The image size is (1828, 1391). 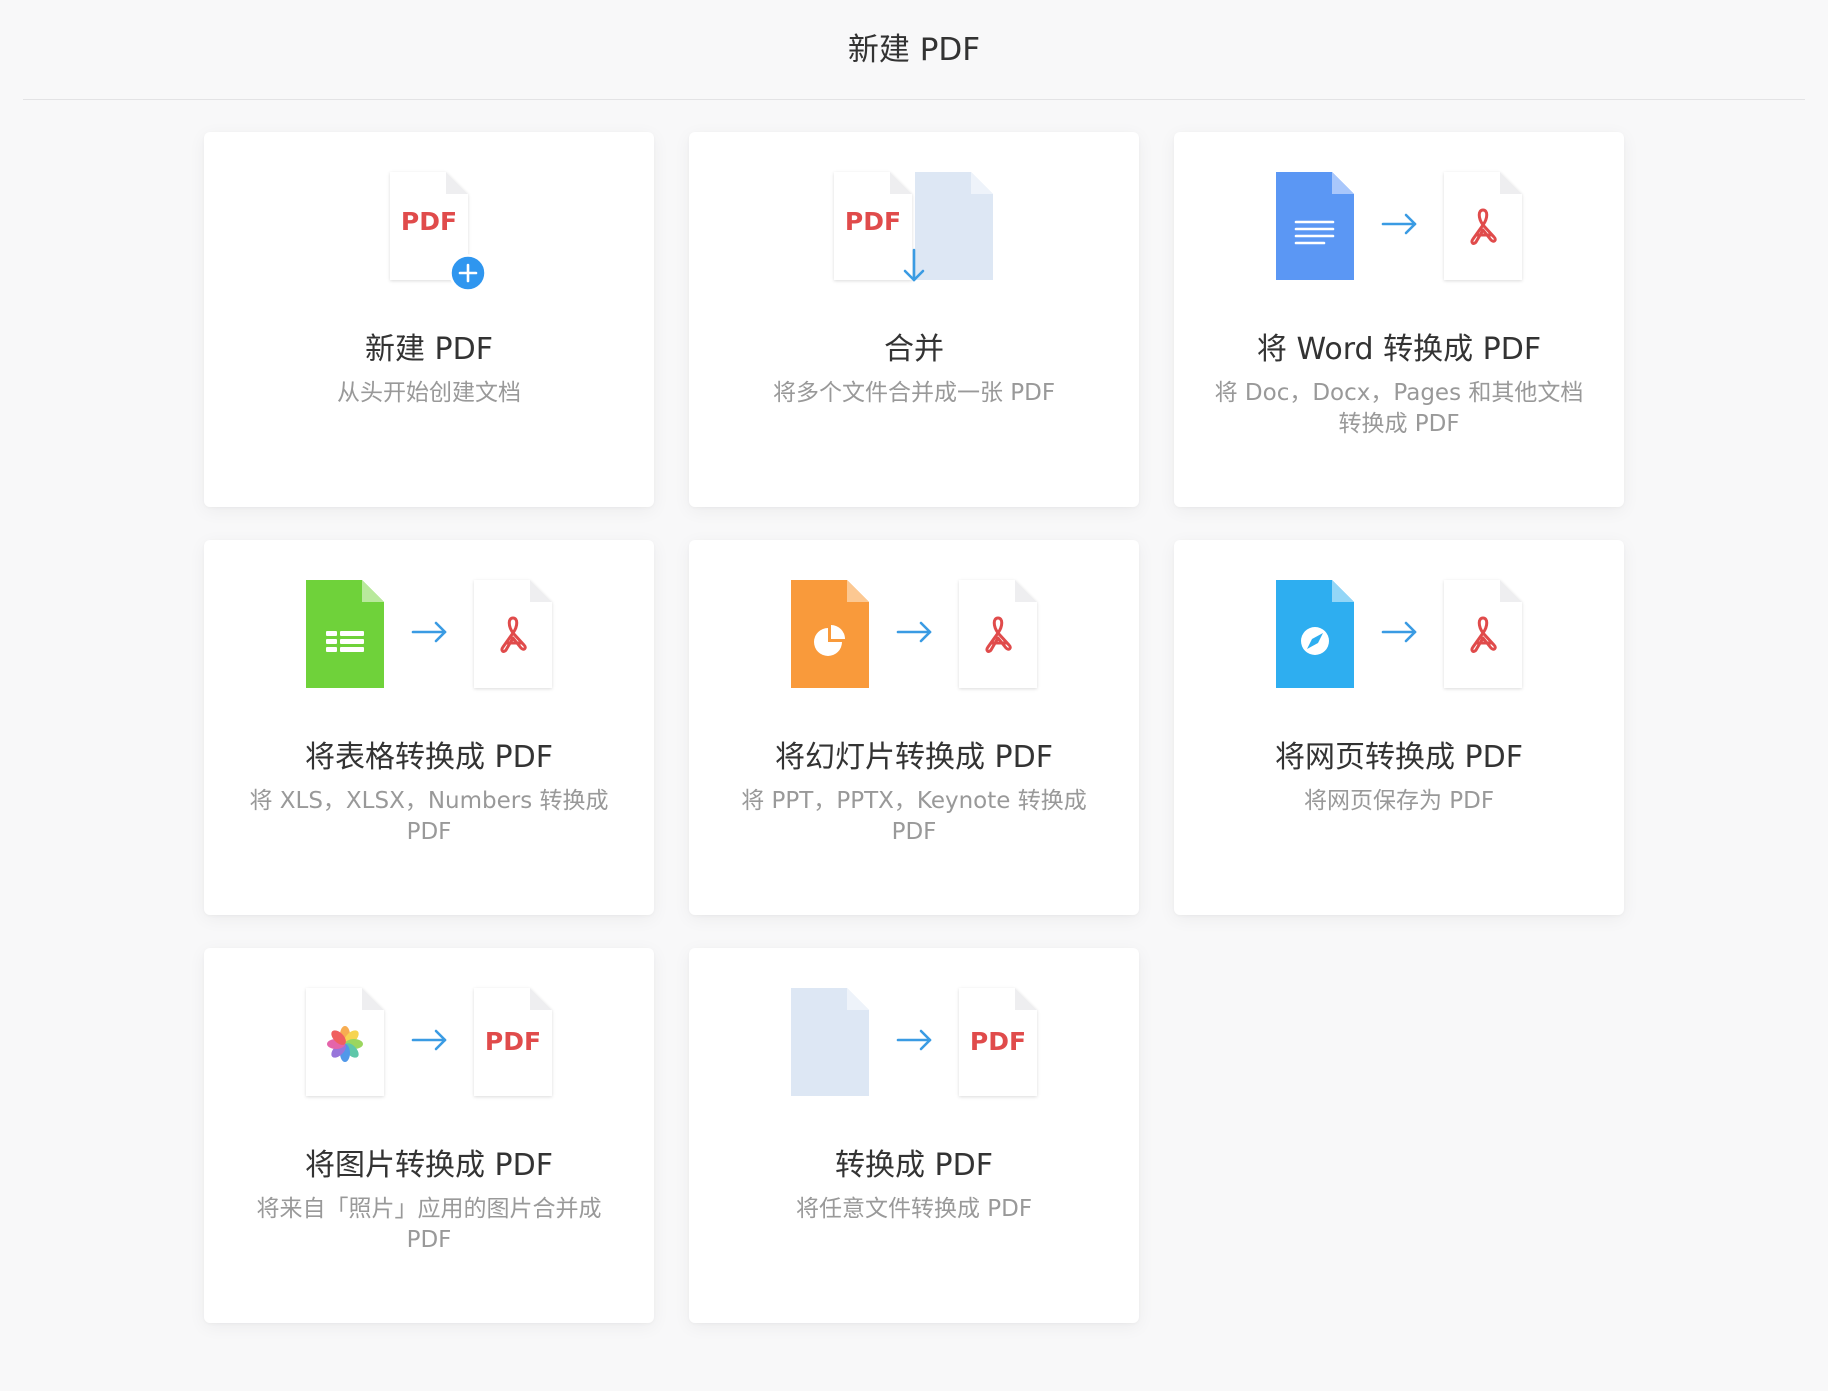 I want to click on card-title: 将网页转换成 PDF, so click(x=1399, y=757).